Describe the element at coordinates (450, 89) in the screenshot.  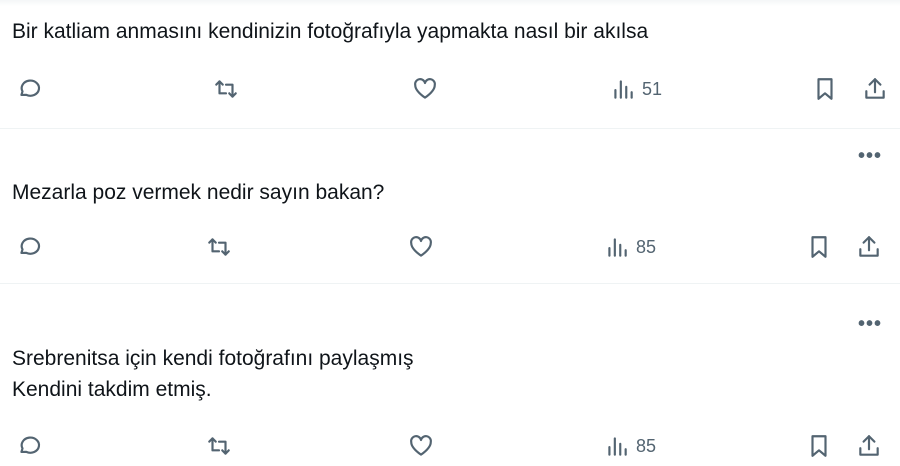
I see `tweet-action-bar: 51` at that location.